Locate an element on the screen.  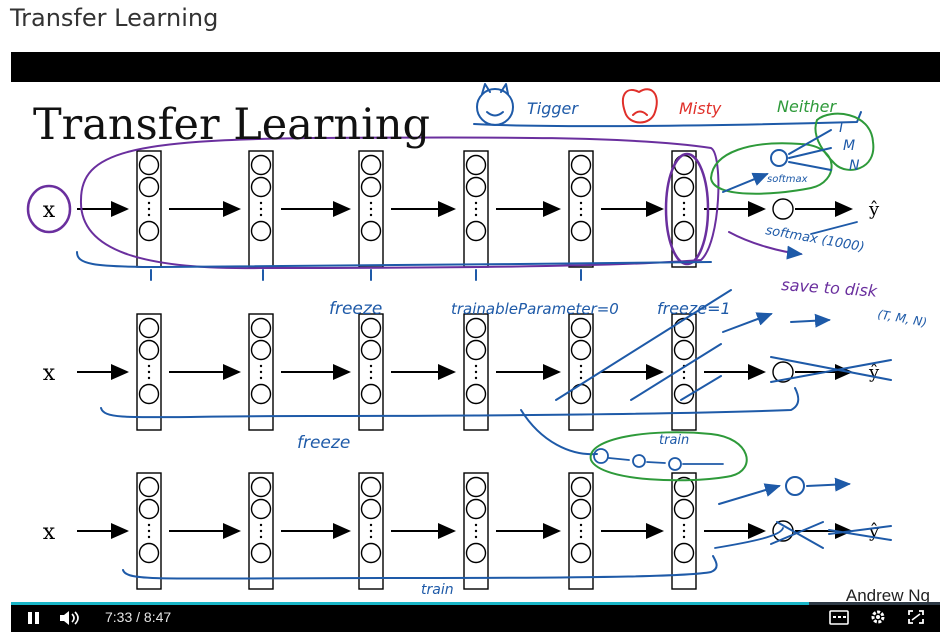
progress-bar is located at coordinates (475, 603).